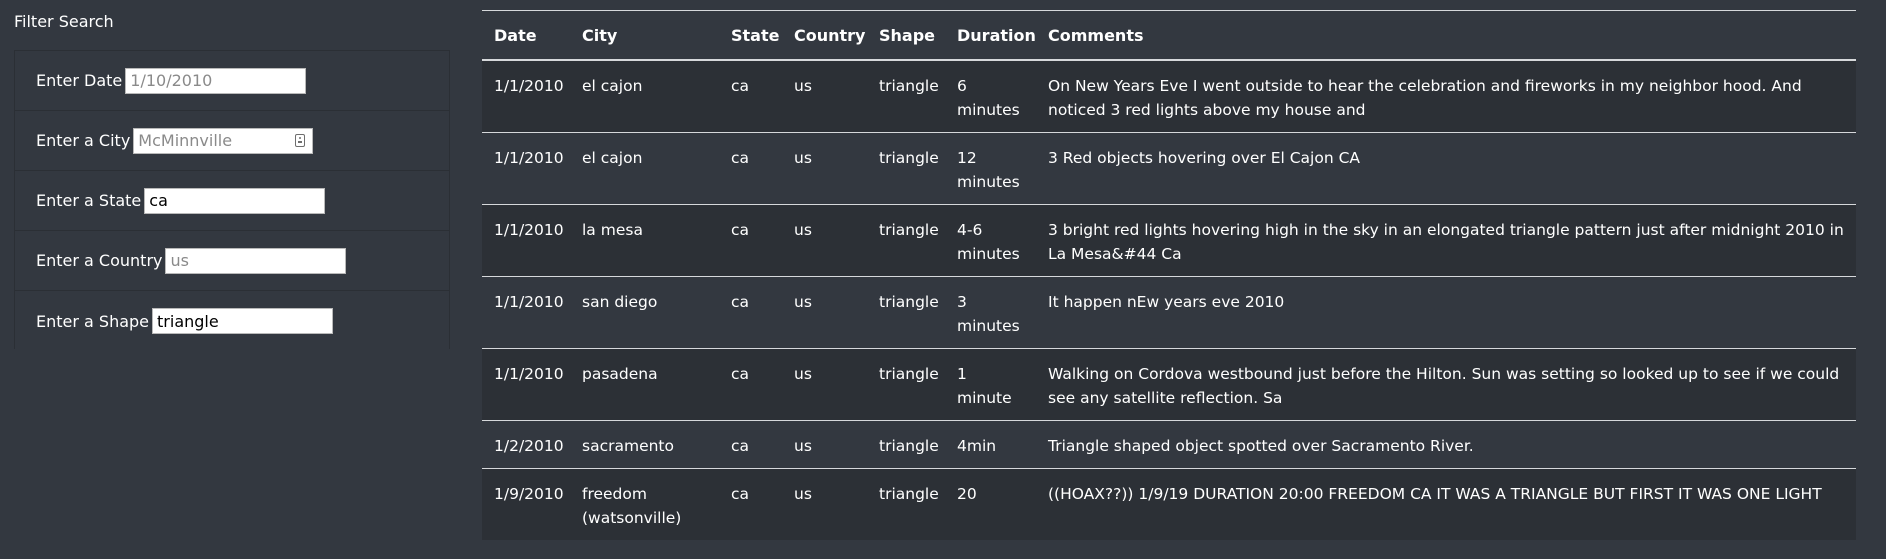 This screenshot has height=559, width=1886. What do you see at coordinates (89, 200) in the screenshot?
I see `state-label: Enter a State` at bounding box center [89, 200].